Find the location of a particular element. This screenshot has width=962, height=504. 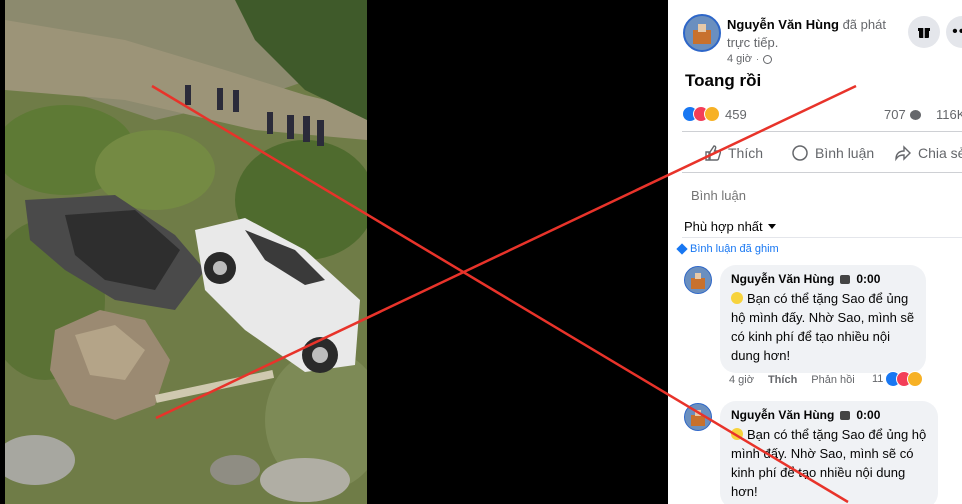

caret-down-icon is located at coordinates (771, 226).